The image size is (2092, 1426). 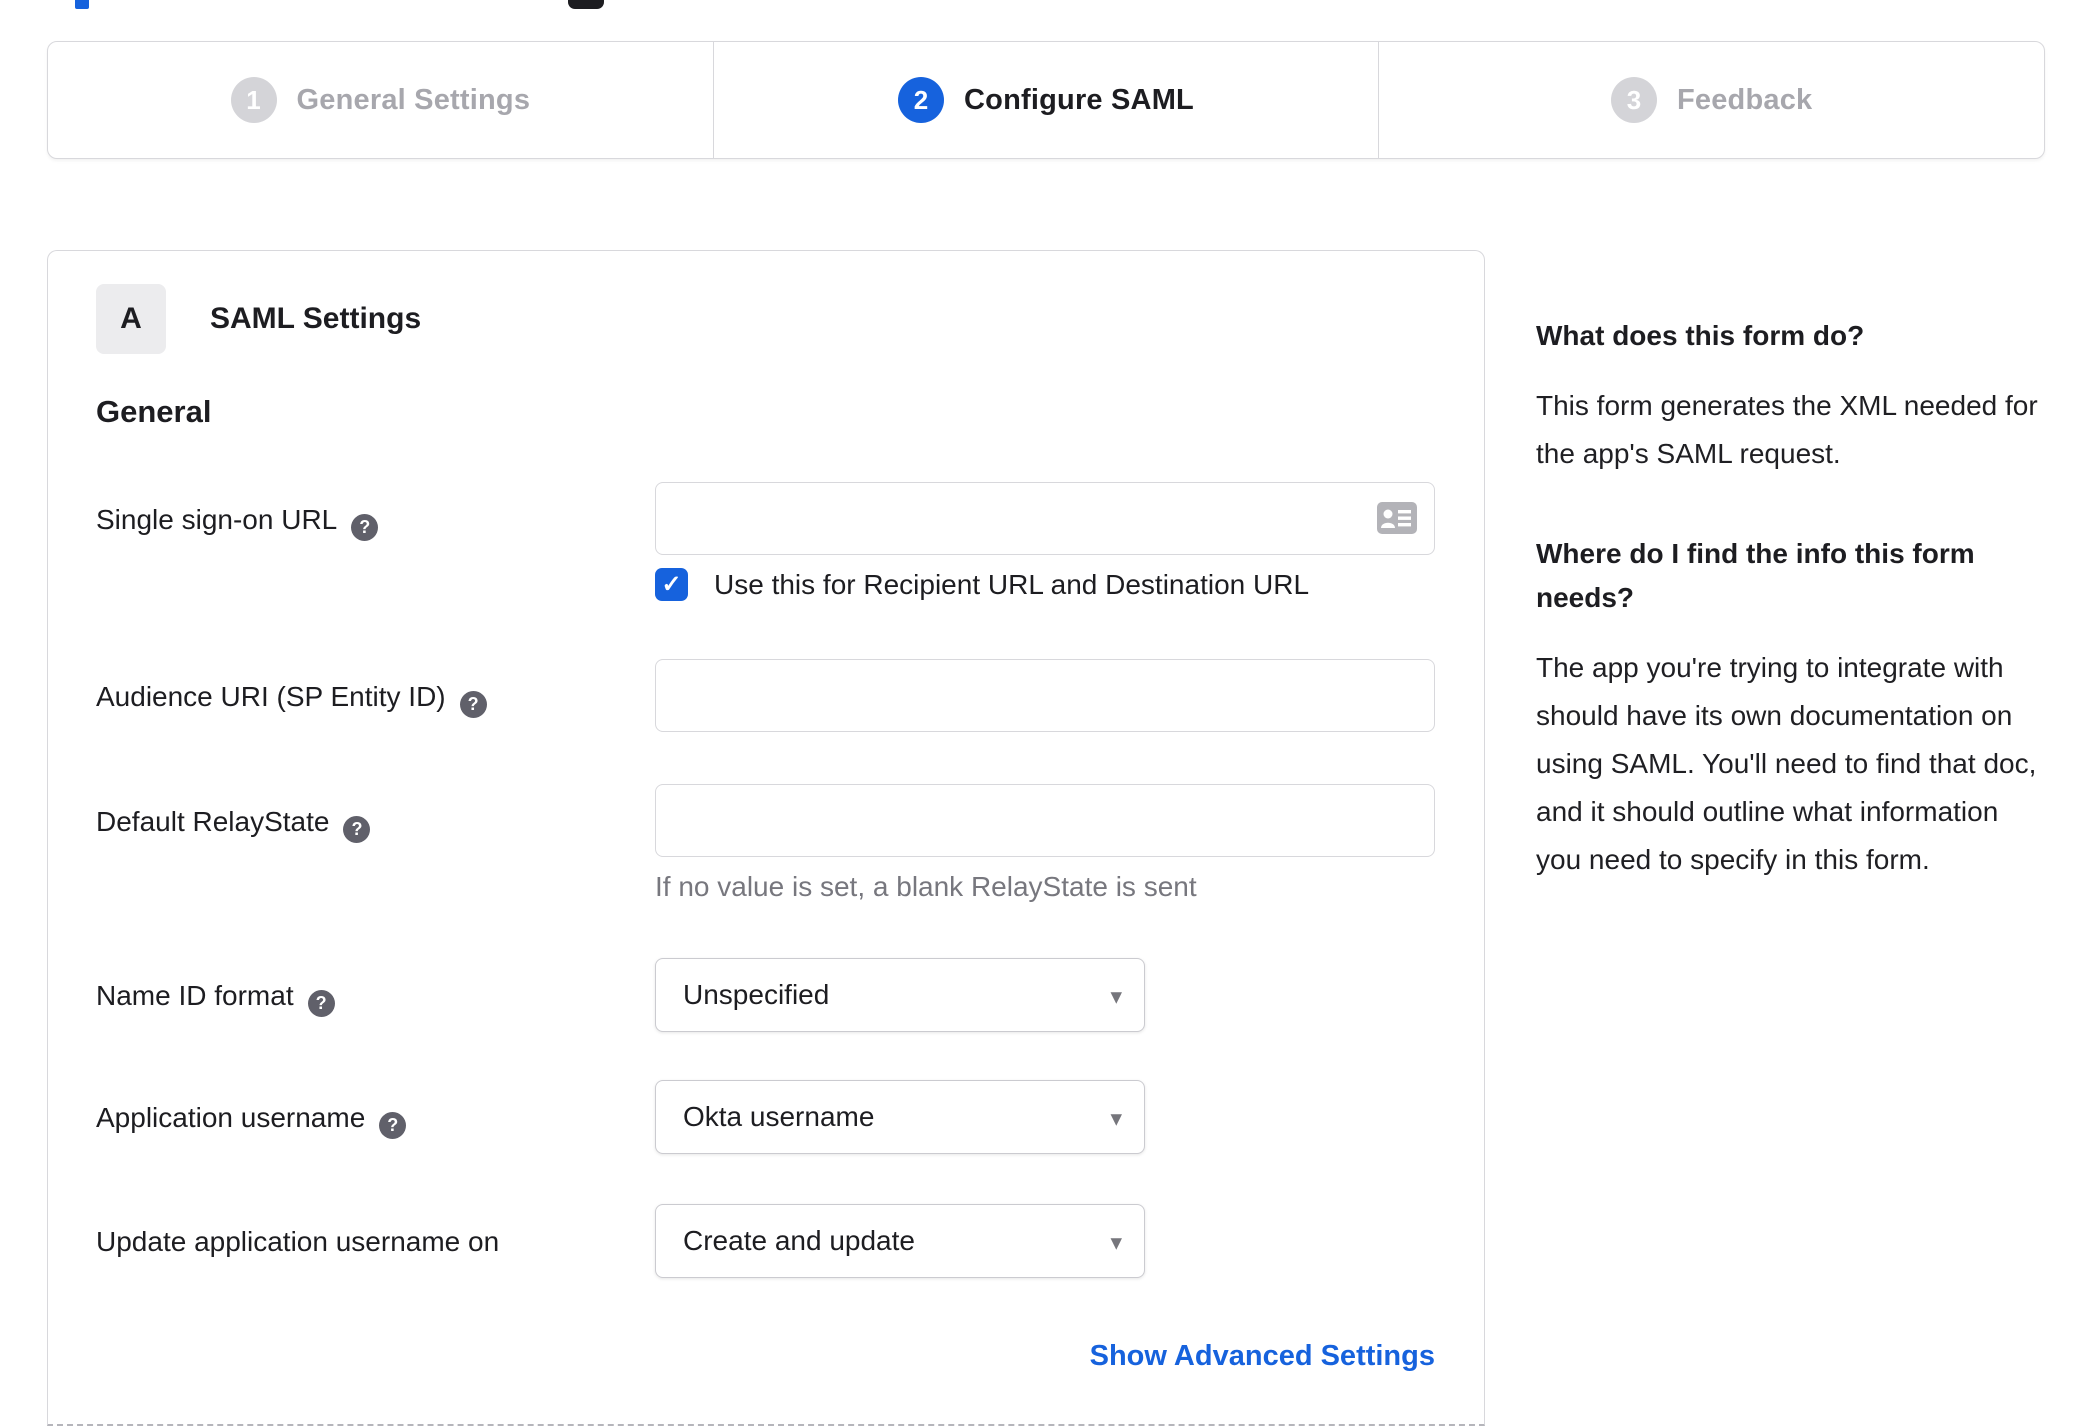 I want to click on update-application-username-value: Create and update, so click(x=799, y=1240).